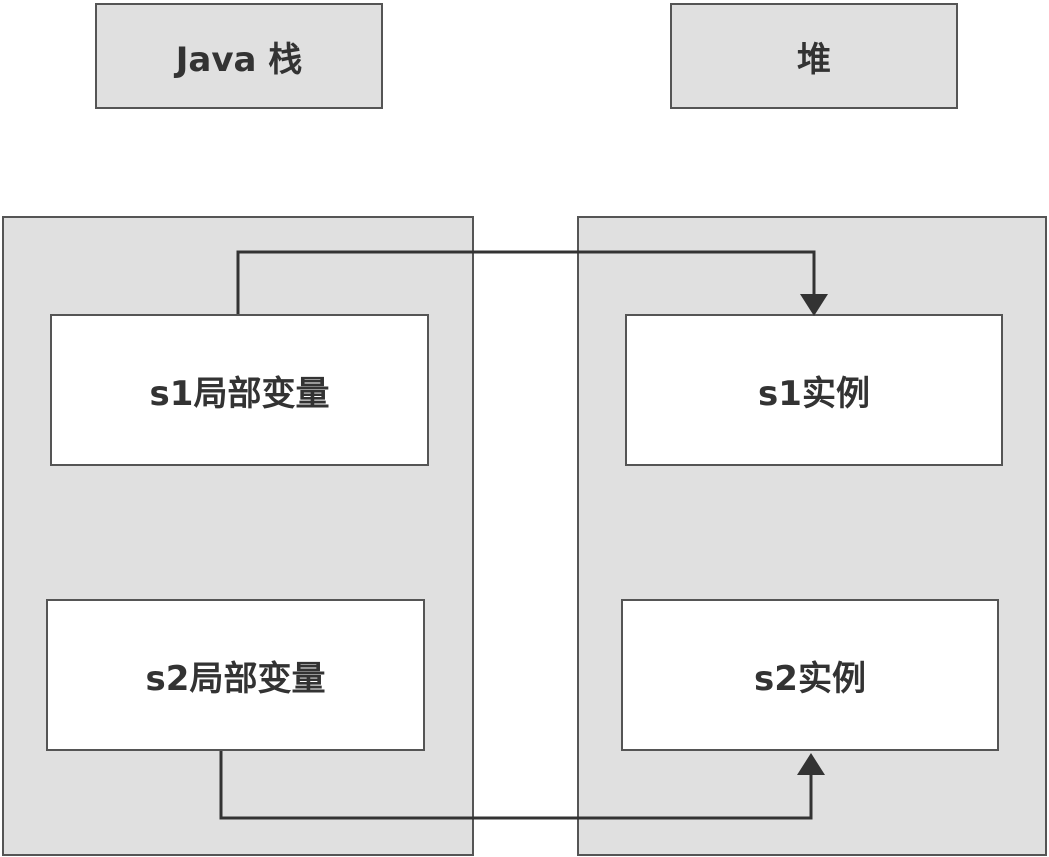  I want to click on s1-instance-label: s1实例, so click(814, 393).